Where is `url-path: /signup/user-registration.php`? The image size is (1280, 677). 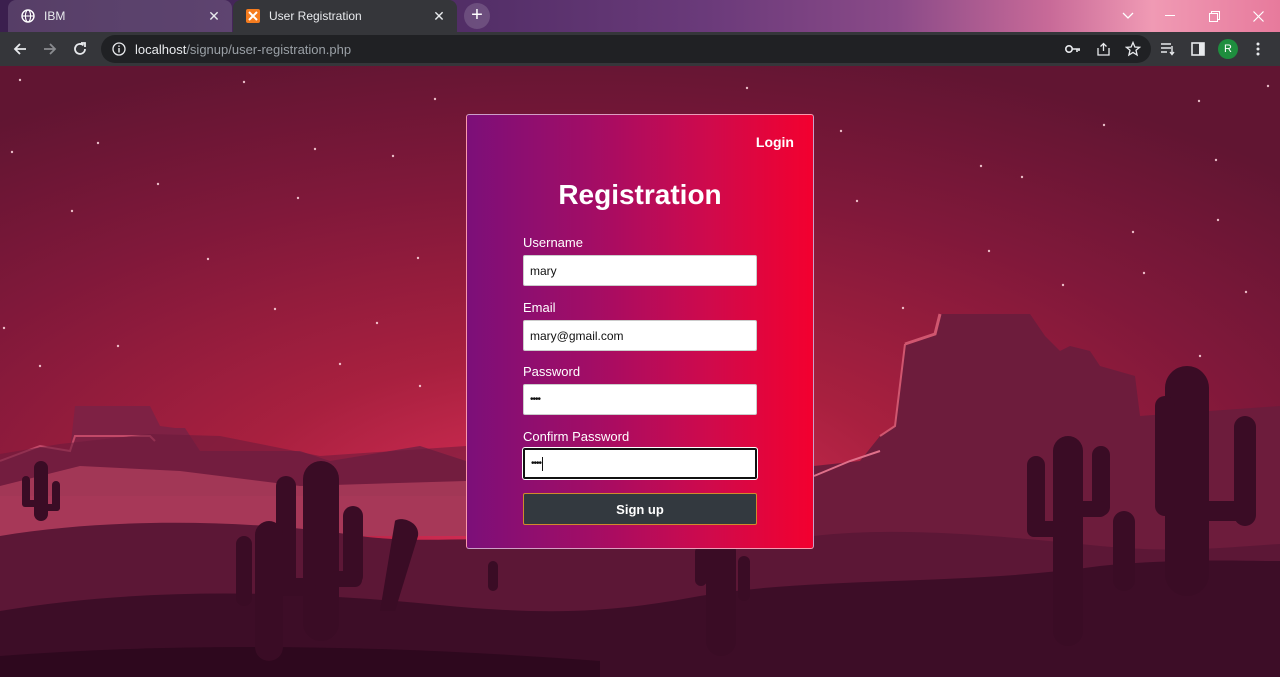 url-path: /signup/user-registration.php is located at coordinates (269, 49).